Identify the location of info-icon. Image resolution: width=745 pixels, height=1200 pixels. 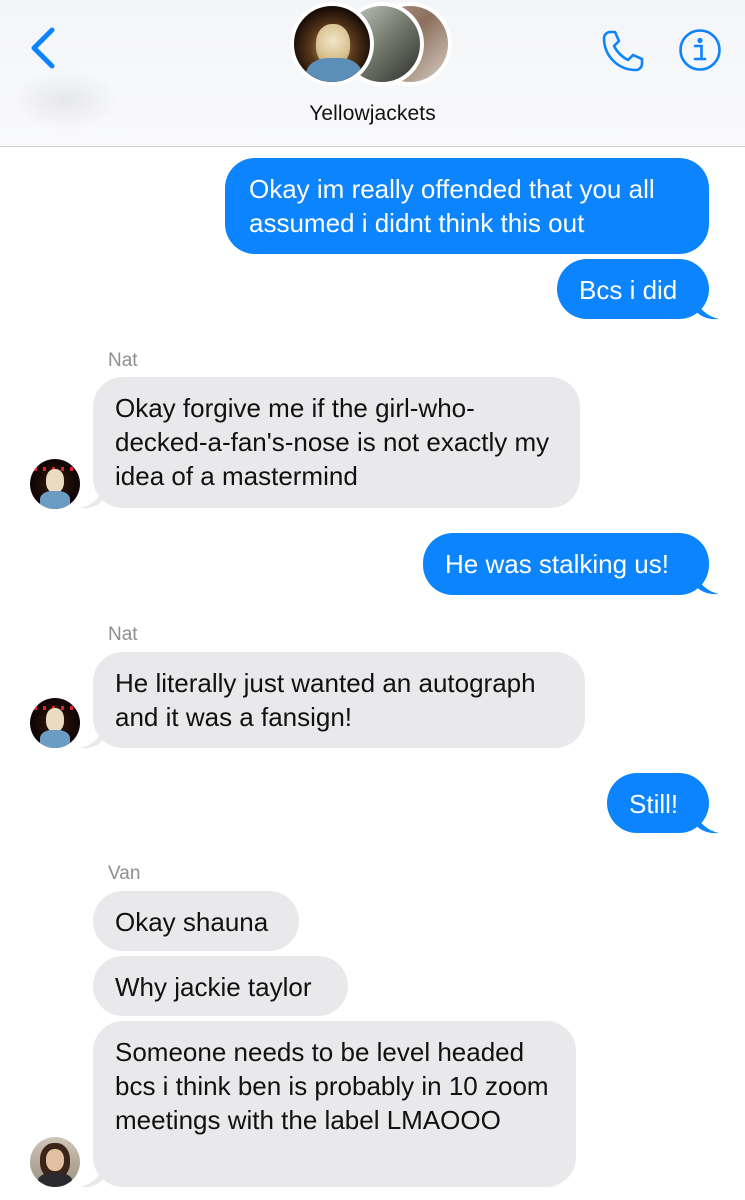
(700, 50).